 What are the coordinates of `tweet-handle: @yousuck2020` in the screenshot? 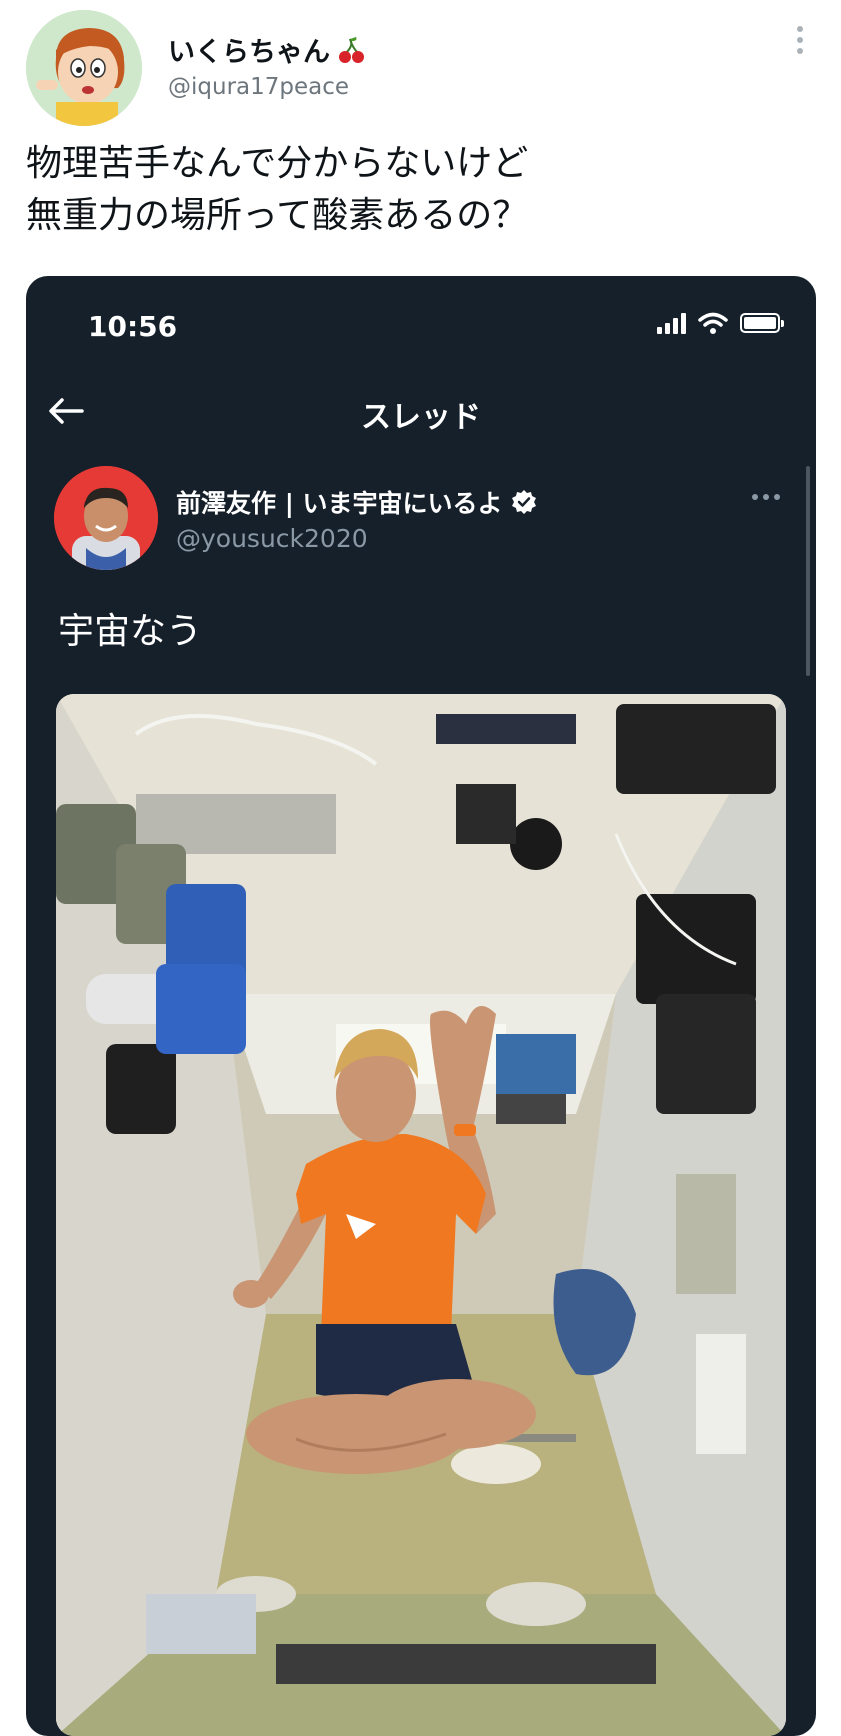 It's located at (272, 538).